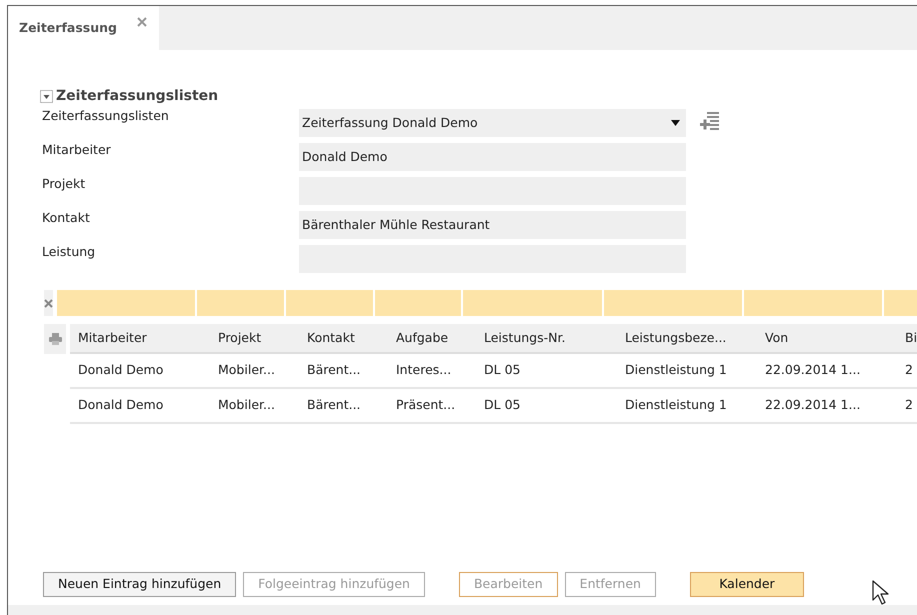 The image size is (917, 615). Describe the element at coordinates (907, 338) in the screenshot. I see `column-header: Bi` at that location.